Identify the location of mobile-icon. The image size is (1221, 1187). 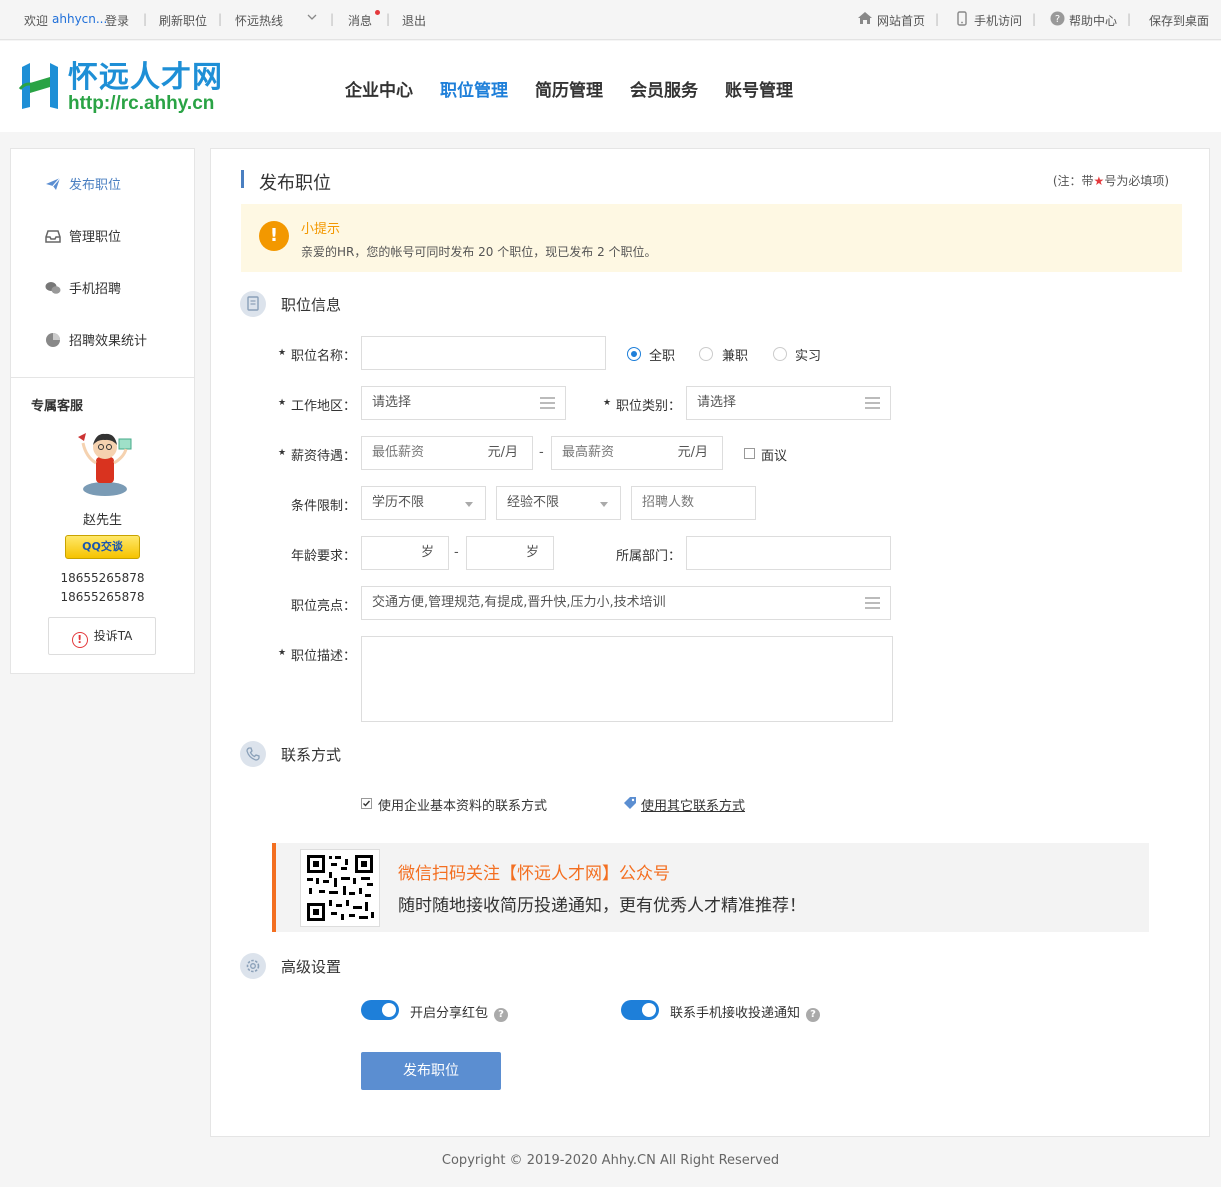
(962, 20).